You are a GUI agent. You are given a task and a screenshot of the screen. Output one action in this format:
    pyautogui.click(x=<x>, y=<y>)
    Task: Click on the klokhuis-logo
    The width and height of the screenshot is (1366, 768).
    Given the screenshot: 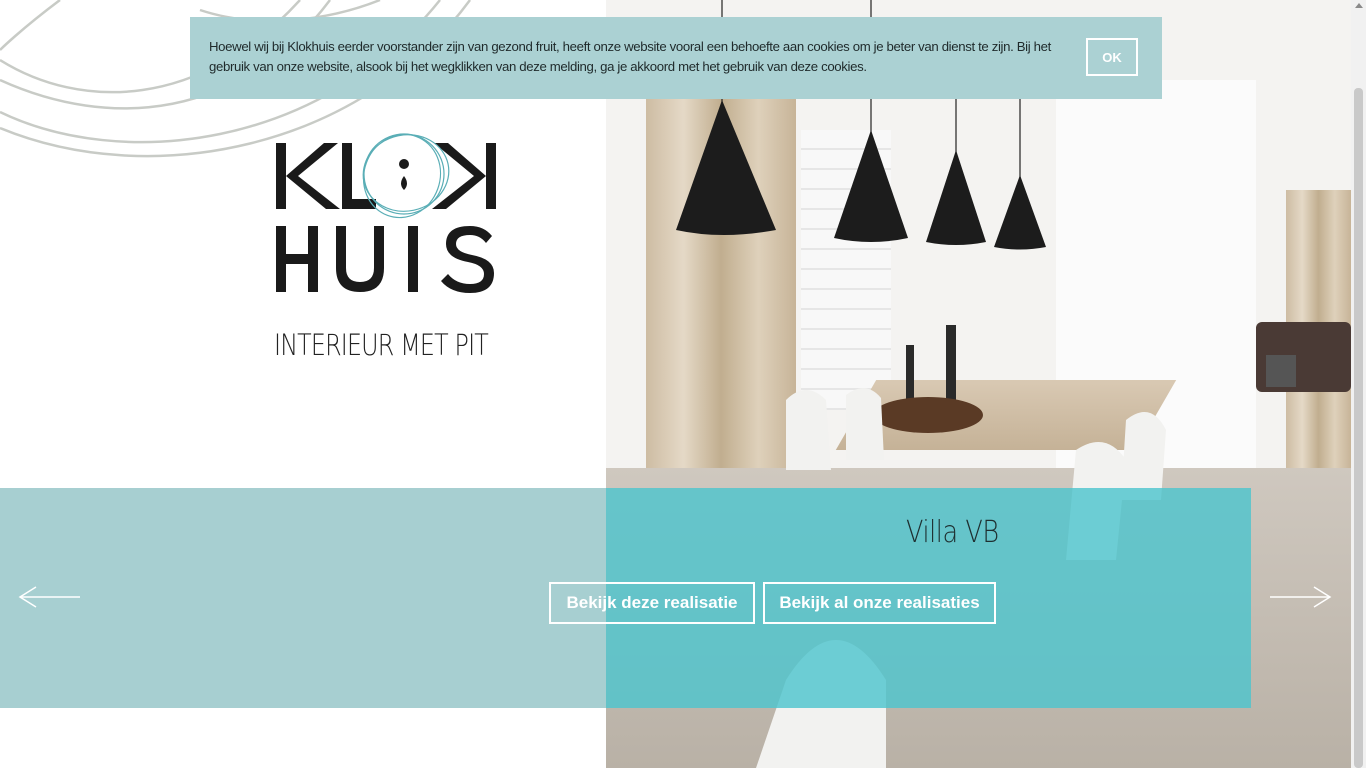 What is the action you would take?
    pyautogui.click(x=386, y=213)
    